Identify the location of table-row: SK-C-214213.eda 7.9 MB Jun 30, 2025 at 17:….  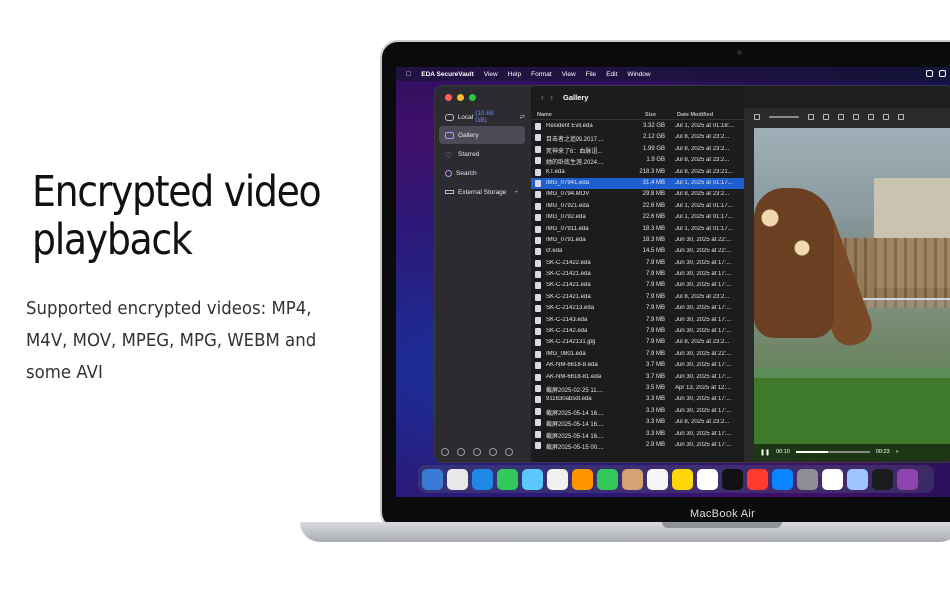
(637, 308).